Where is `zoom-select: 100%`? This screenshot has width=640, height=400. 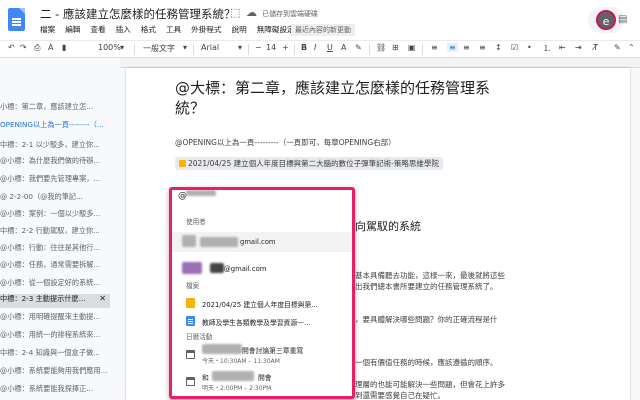
zoom-select: 100% is located at coordinates (109, 47).